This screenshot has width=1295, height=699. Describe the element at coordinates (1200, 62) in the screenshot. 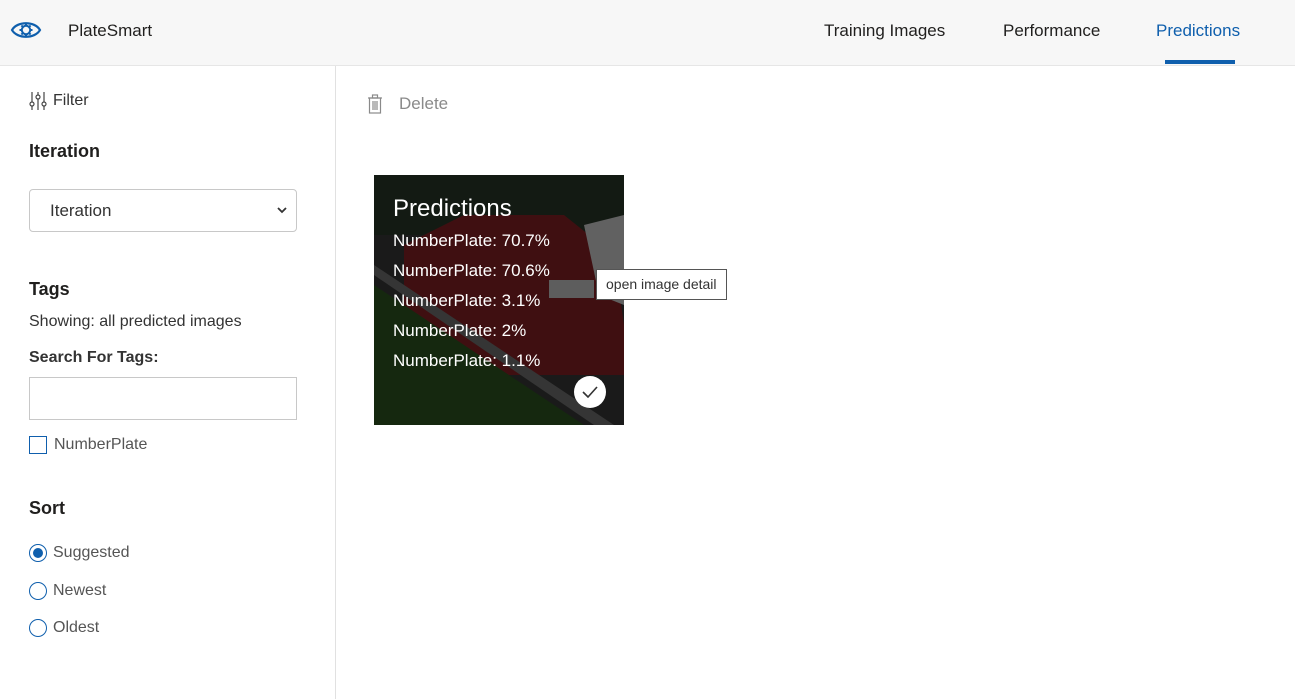

I see `active-tab-indicator` at that location.